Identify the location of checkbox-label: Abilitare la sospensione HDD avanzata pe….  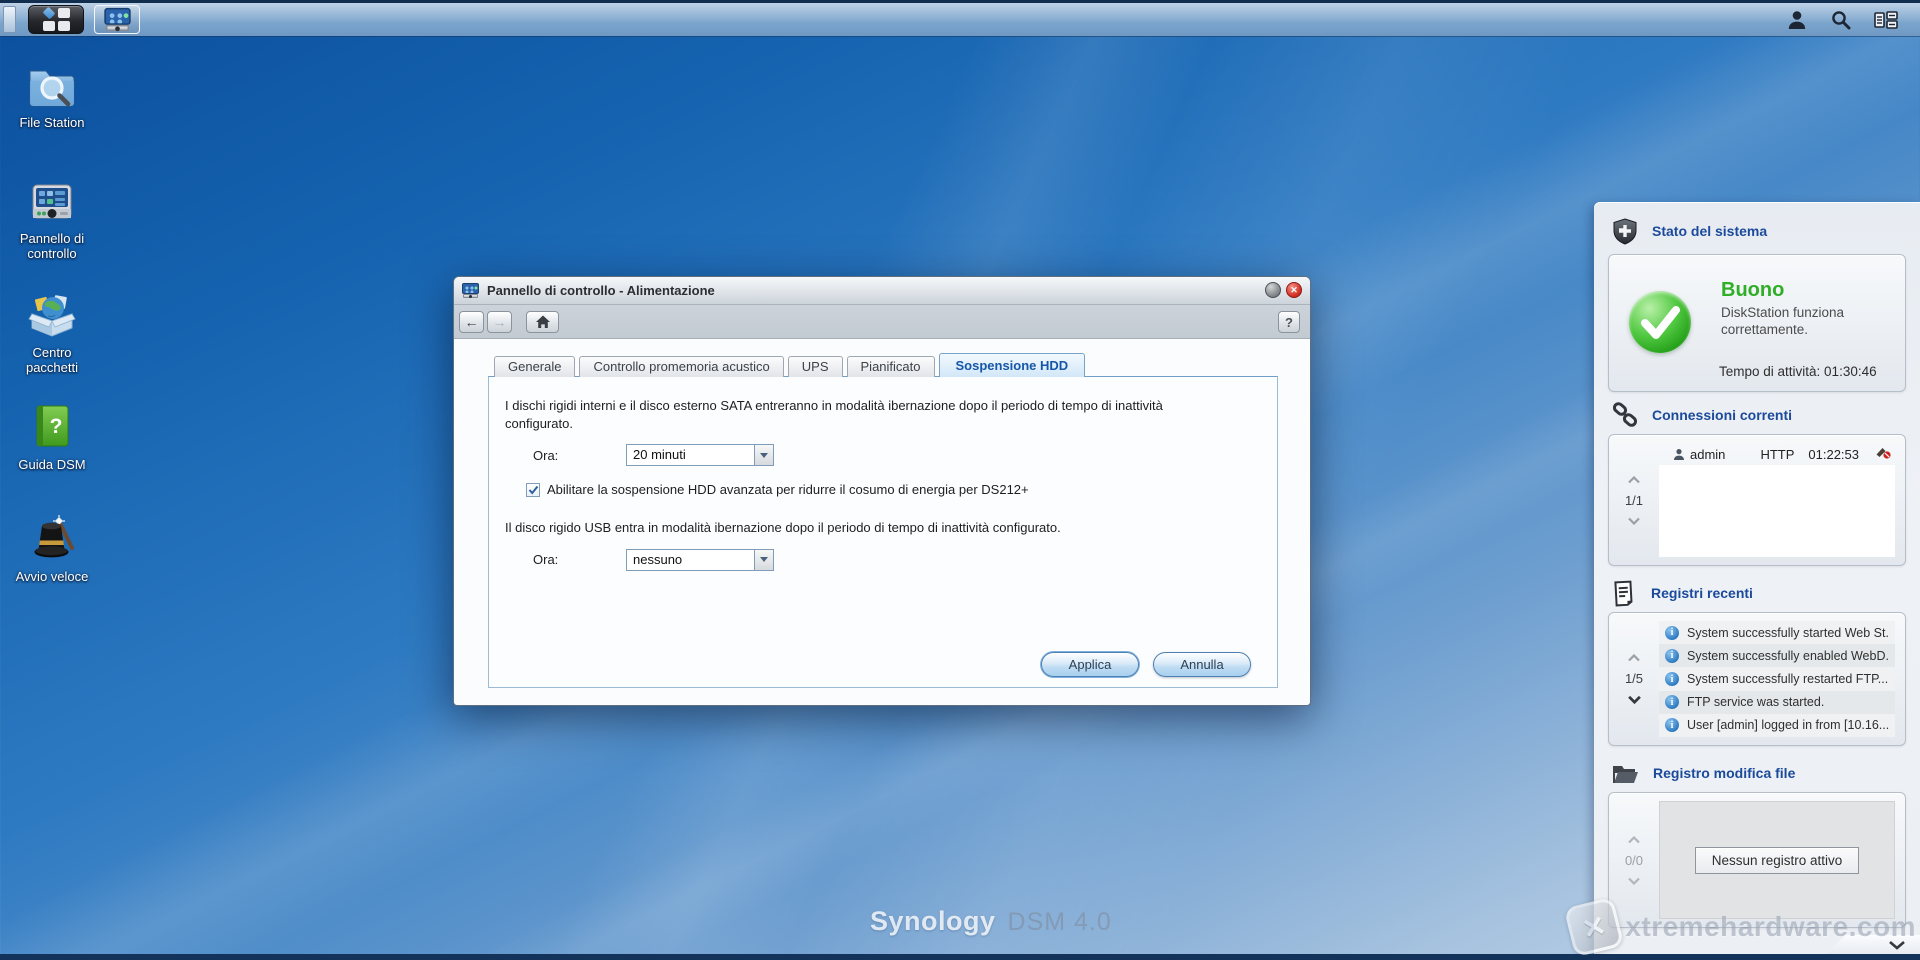
(788, 490).